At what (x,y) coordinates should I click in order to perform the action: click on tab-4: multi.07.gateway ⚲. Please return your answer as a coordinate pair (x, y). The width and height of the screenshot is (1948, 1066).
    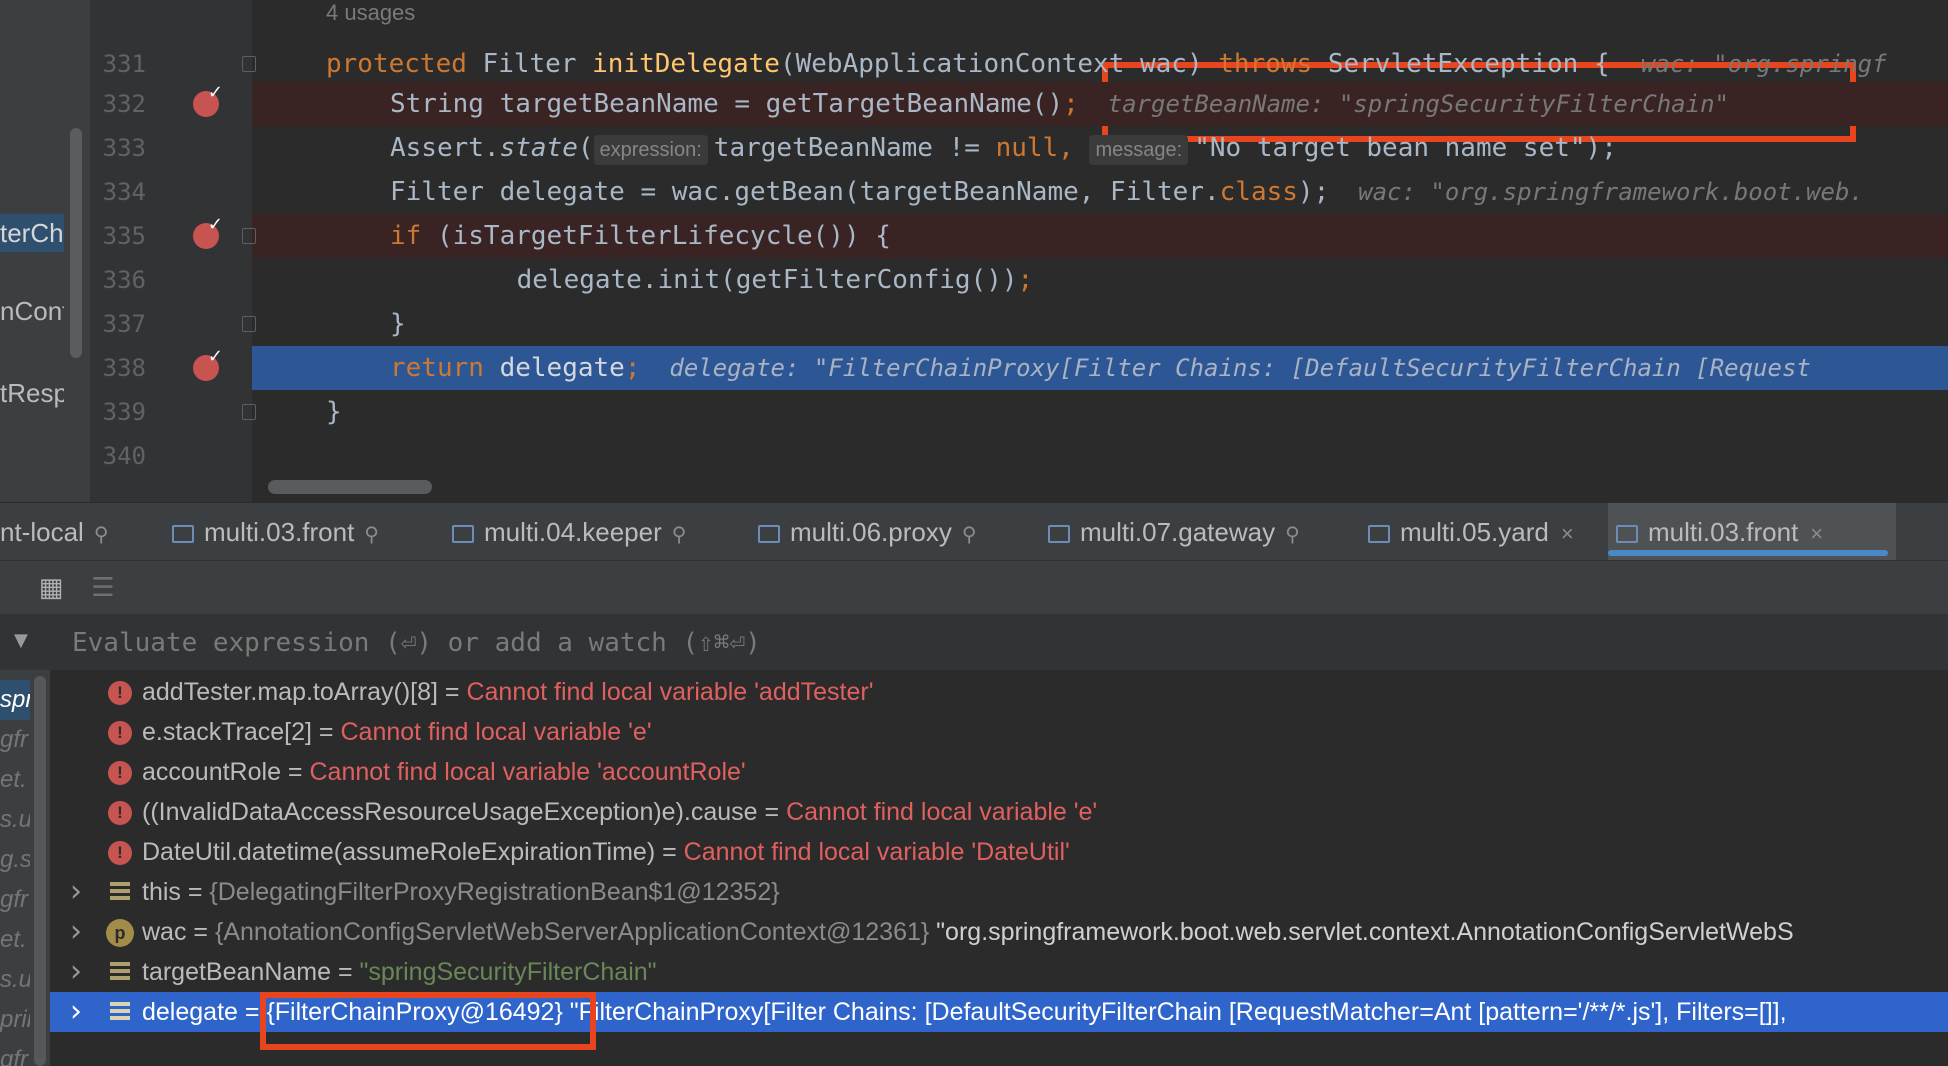
    Looking at the image, I should click on (1185, 532).